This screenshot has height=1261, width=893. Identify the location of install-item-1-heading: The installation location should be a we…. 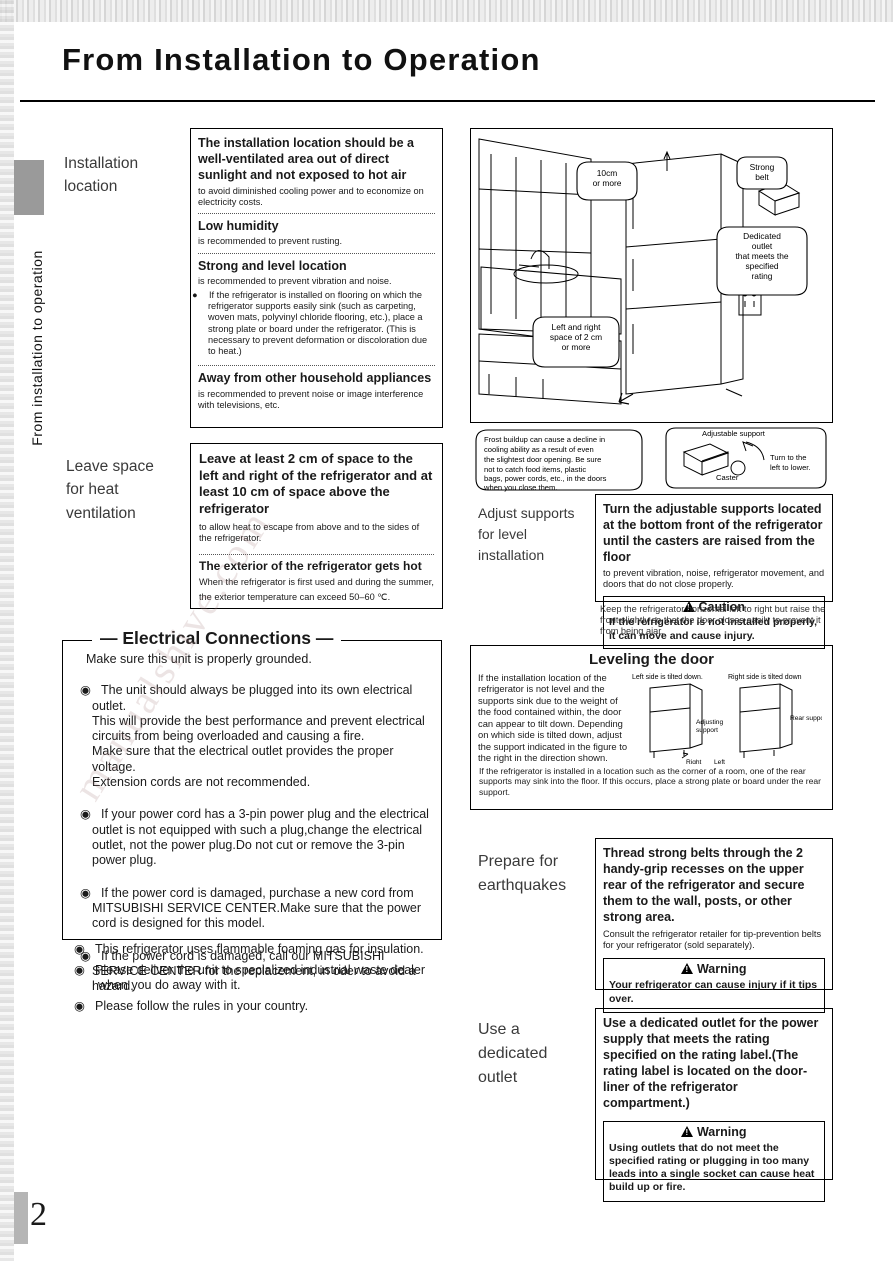
(306, 159).